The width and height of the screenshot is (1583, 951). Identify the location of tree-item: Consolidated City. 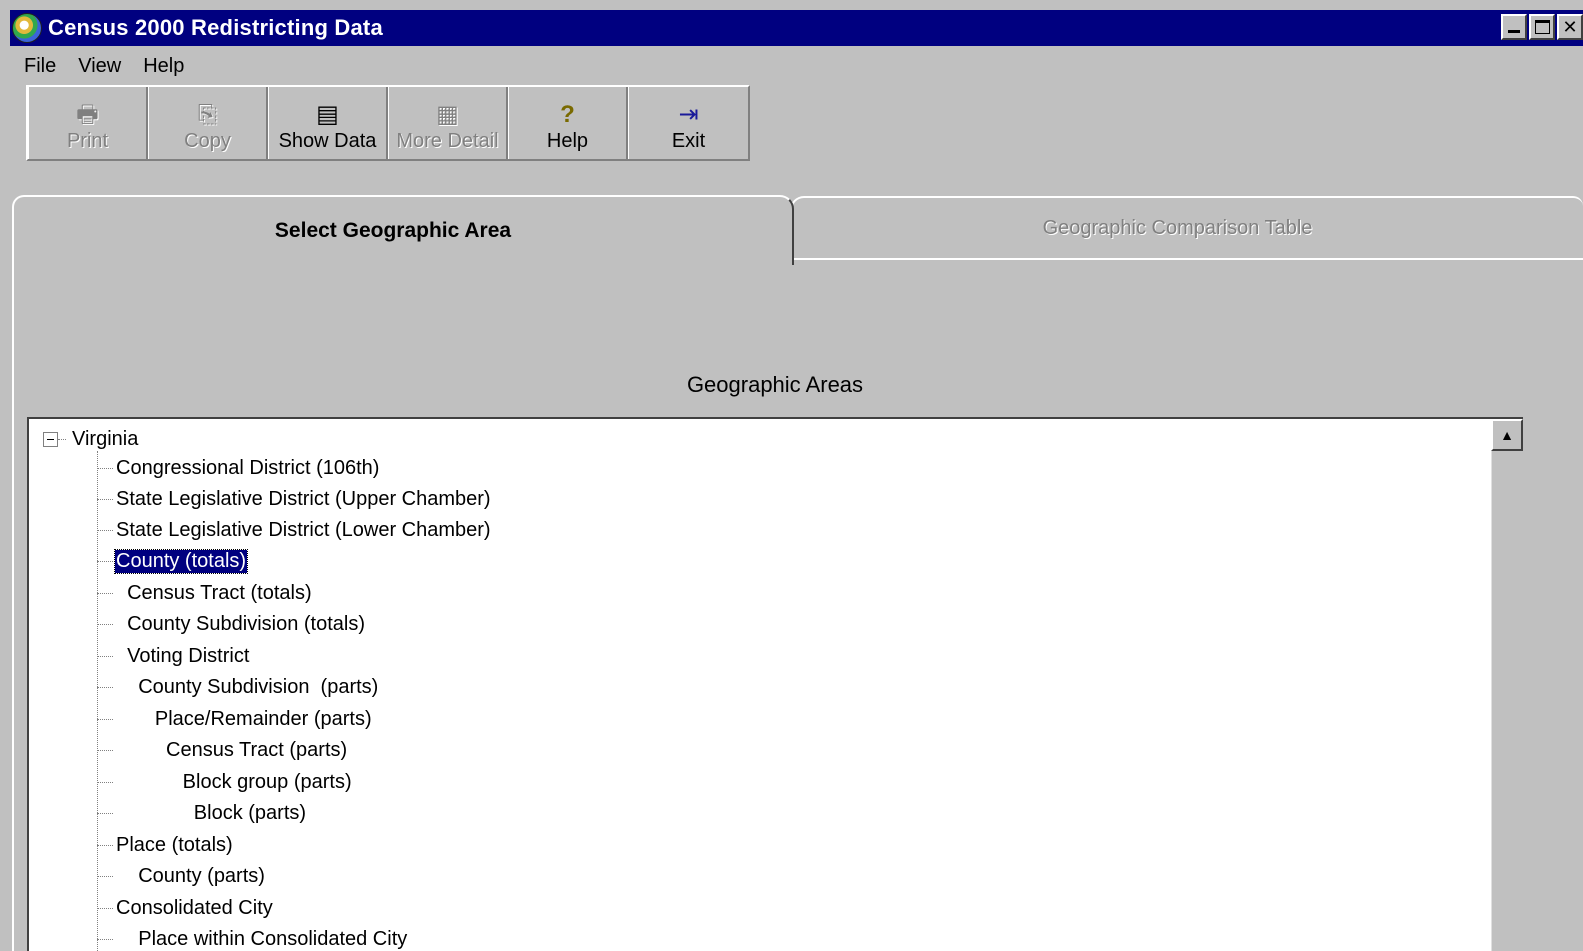
(185, 908).